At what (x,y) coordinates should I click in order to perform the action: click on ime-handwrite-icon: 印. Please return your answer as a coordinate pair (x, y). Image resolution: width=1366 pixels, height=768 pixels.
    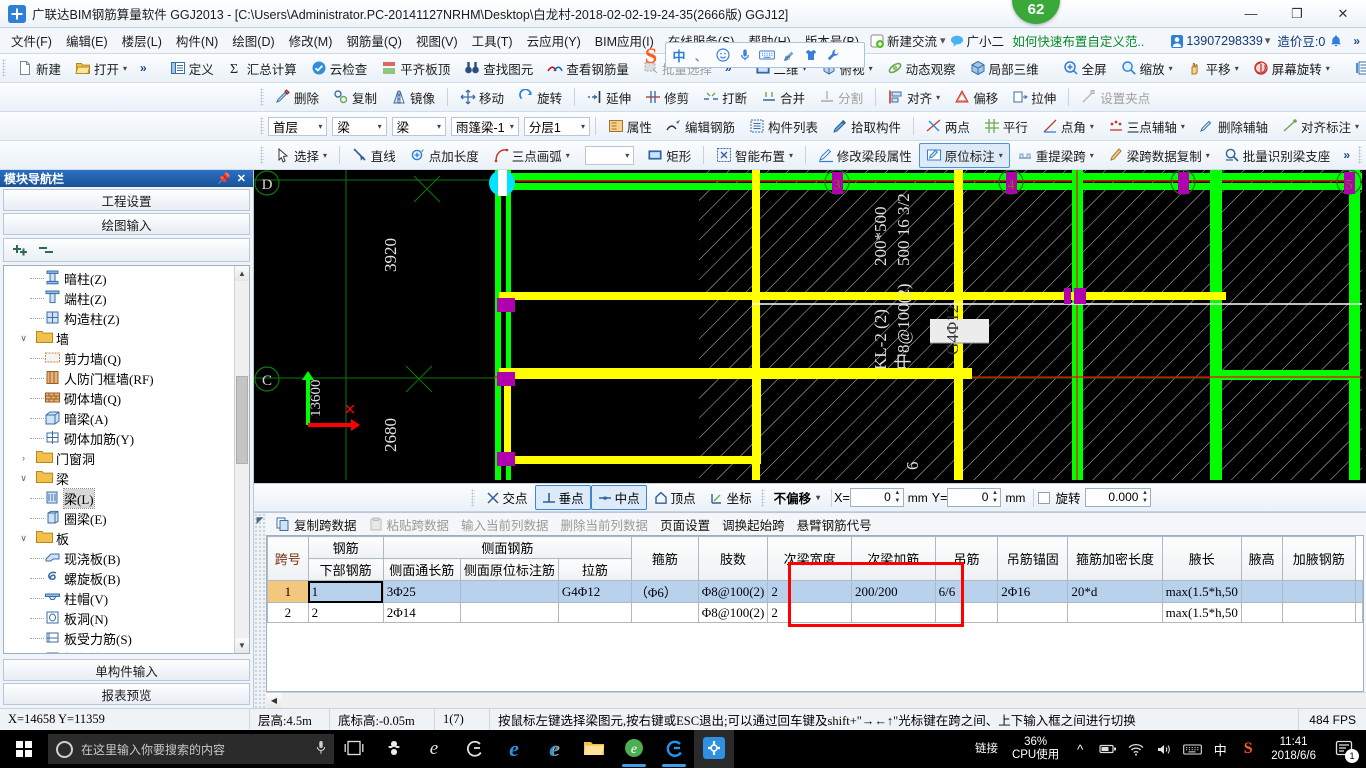
    Looking at the image, I should click on (789, 55).